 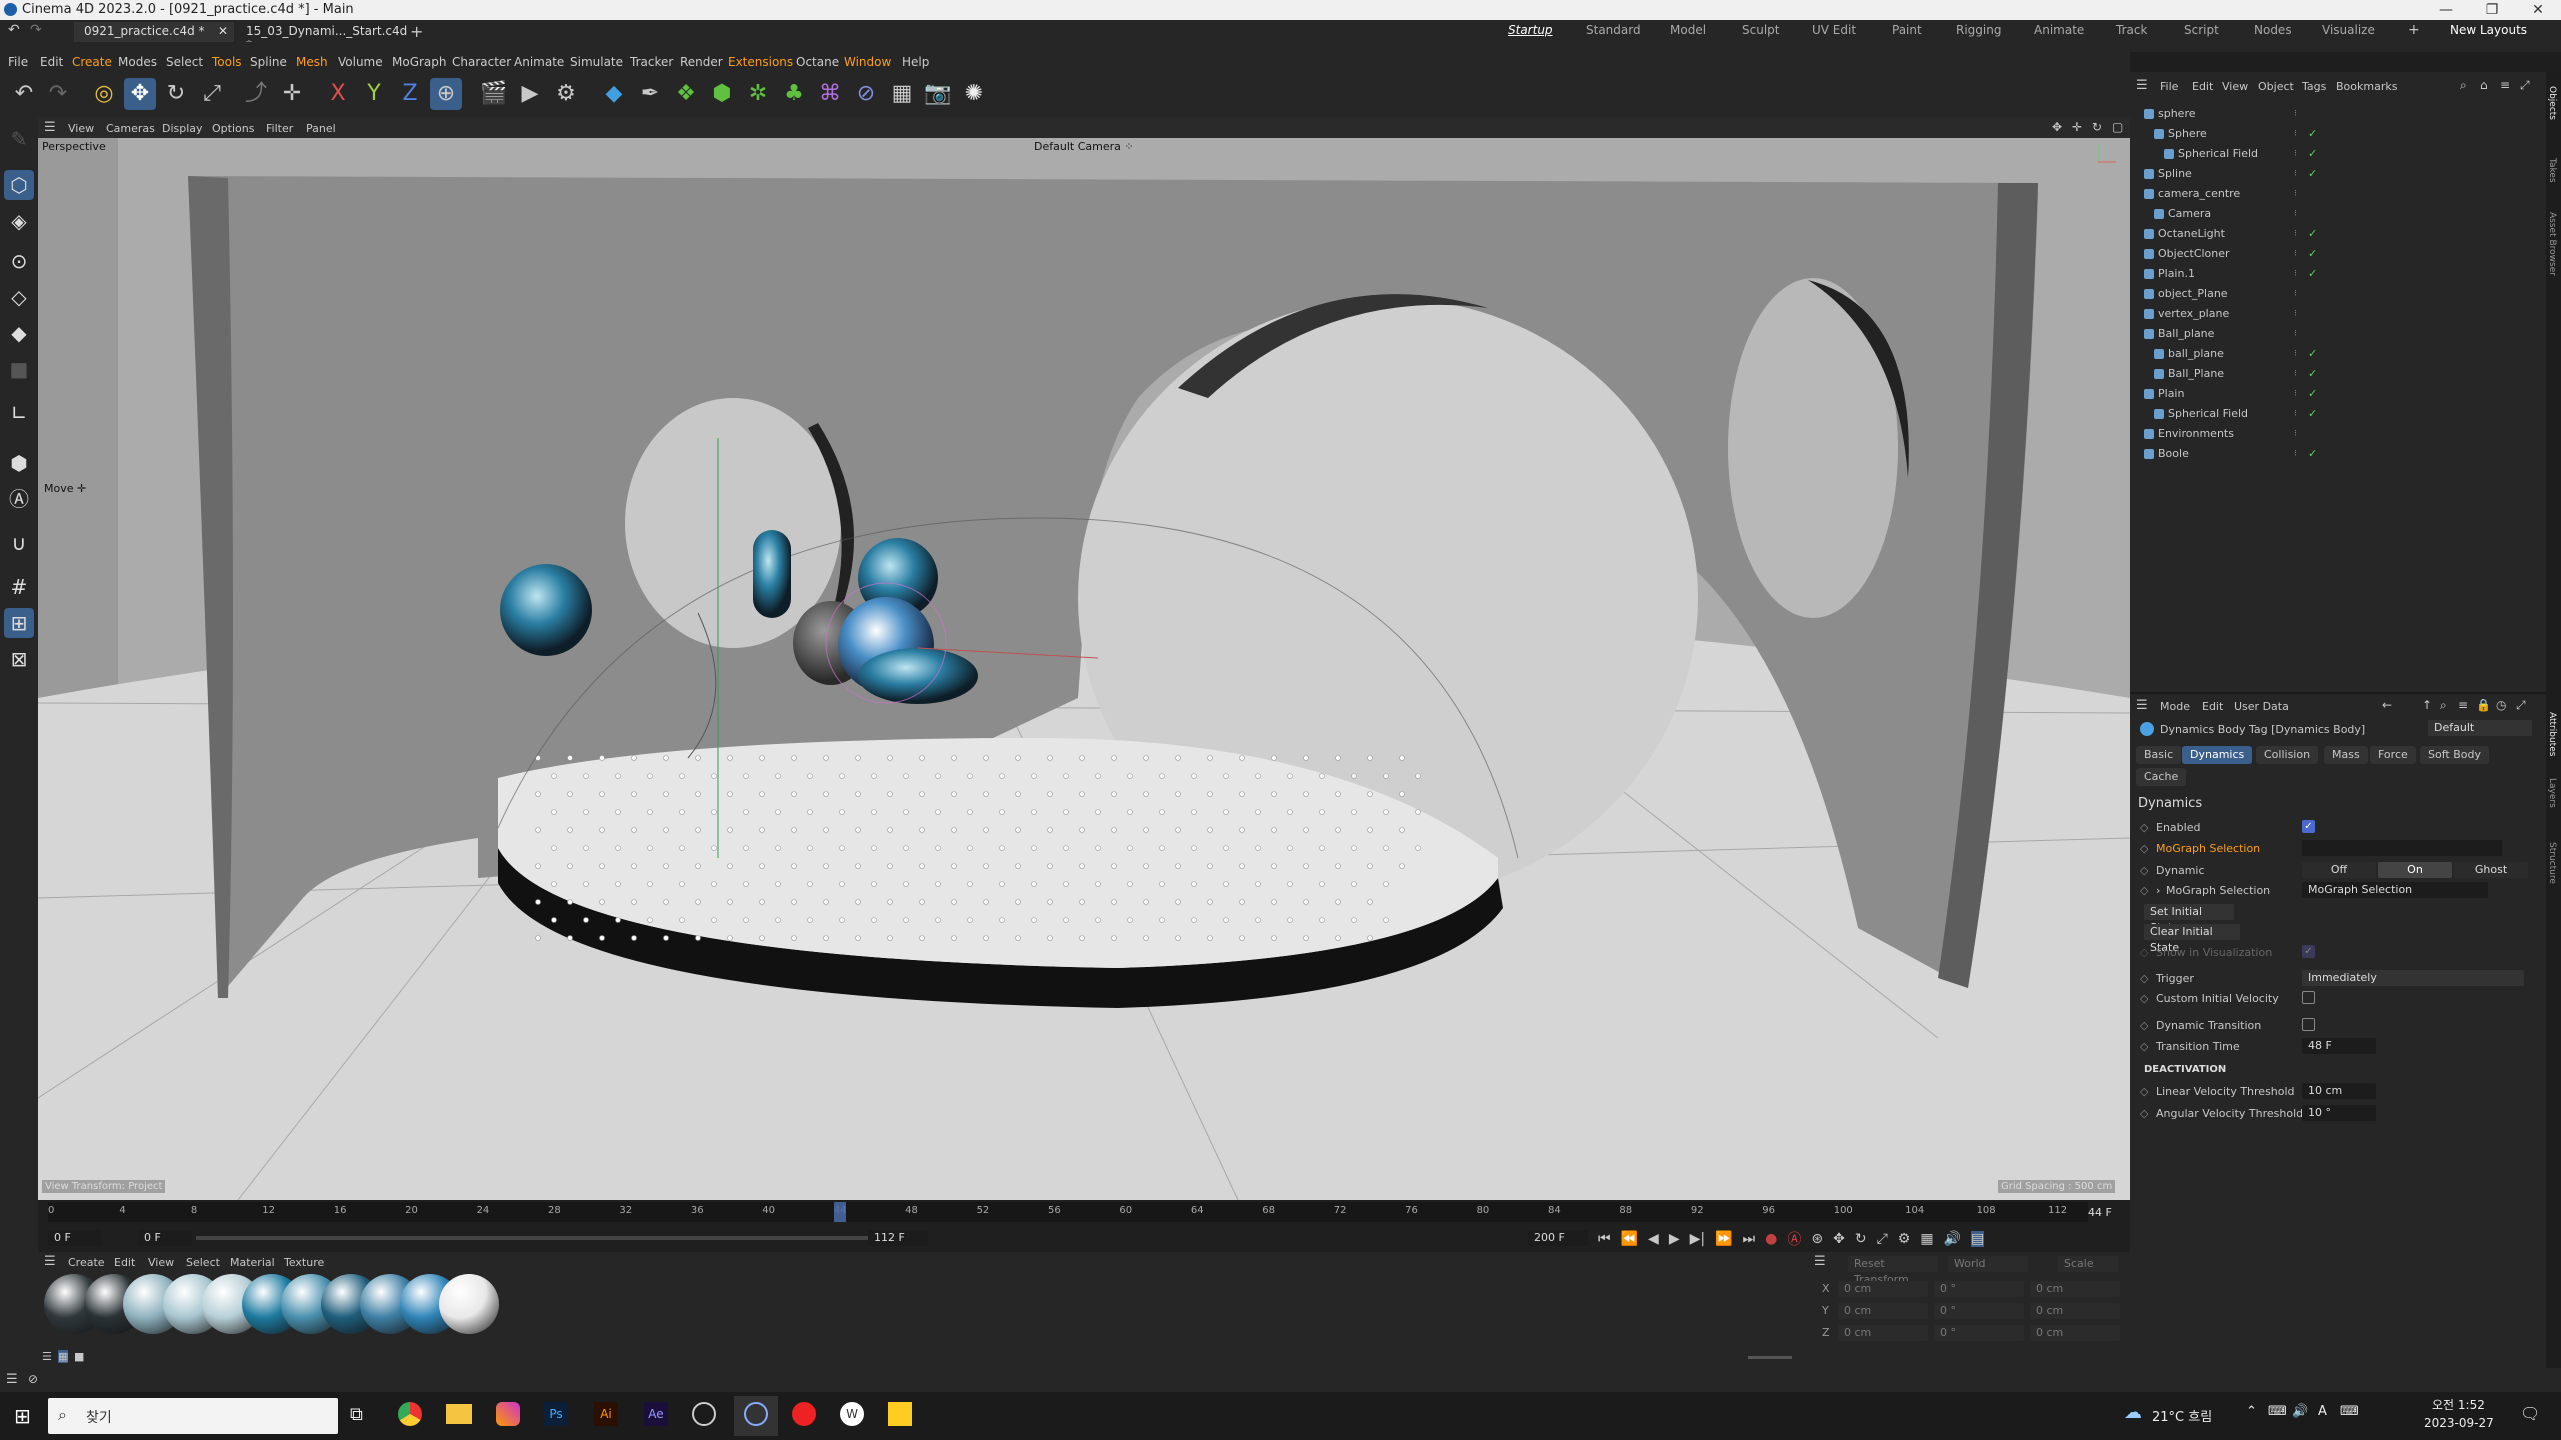 I want to click on illustrator-icon: Ai, so click(x=606, y=1414).